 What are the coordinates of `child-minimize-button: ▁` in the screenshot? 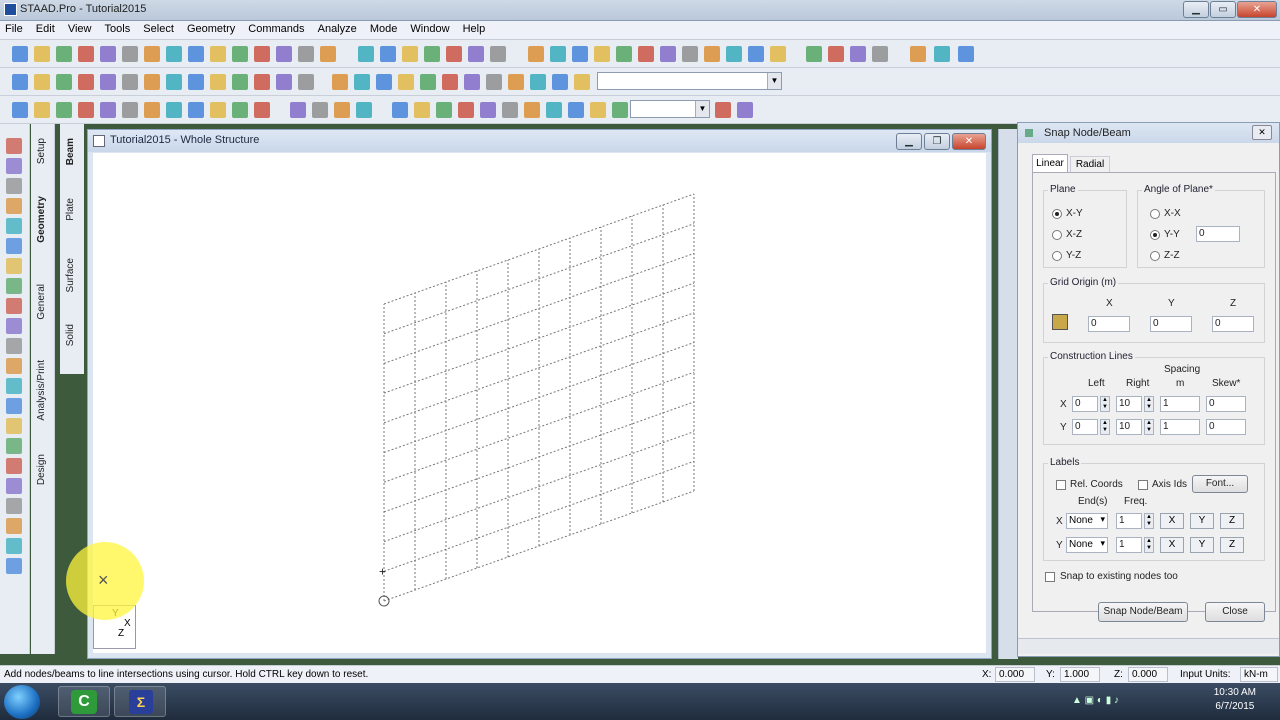 It's located at (909, 141).